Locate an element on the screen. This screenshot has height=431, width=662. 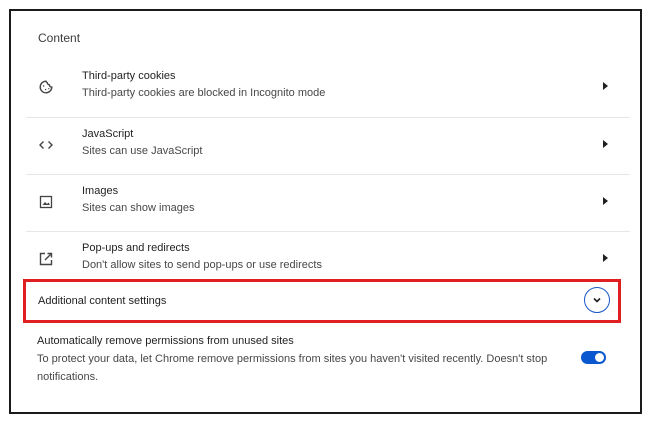
setting-row-images: Images Sites can show images is located at coordinates (328, 203).